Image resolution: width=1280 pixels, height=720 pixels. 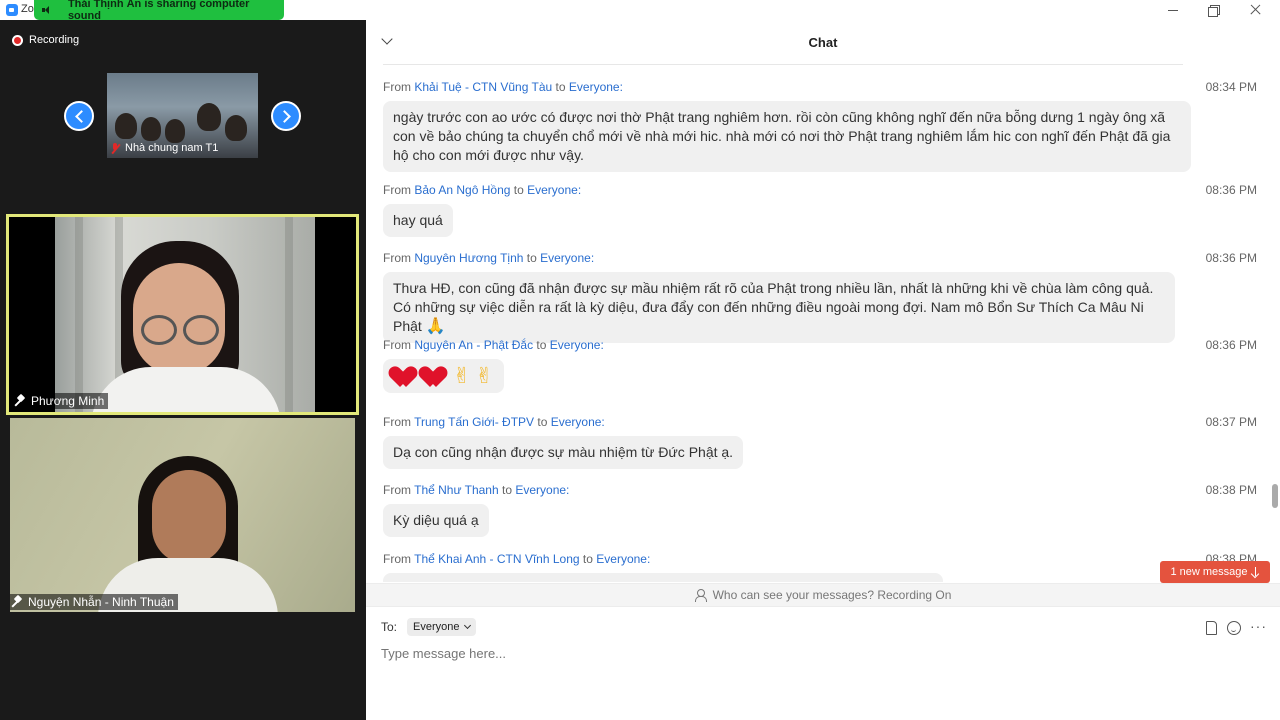 What do you see at coordinates (483, 87) in the screenshot?
I see `sender-name: Khải Tuệ - CTN Vũng Tàu` at bounding box center [483, 87].